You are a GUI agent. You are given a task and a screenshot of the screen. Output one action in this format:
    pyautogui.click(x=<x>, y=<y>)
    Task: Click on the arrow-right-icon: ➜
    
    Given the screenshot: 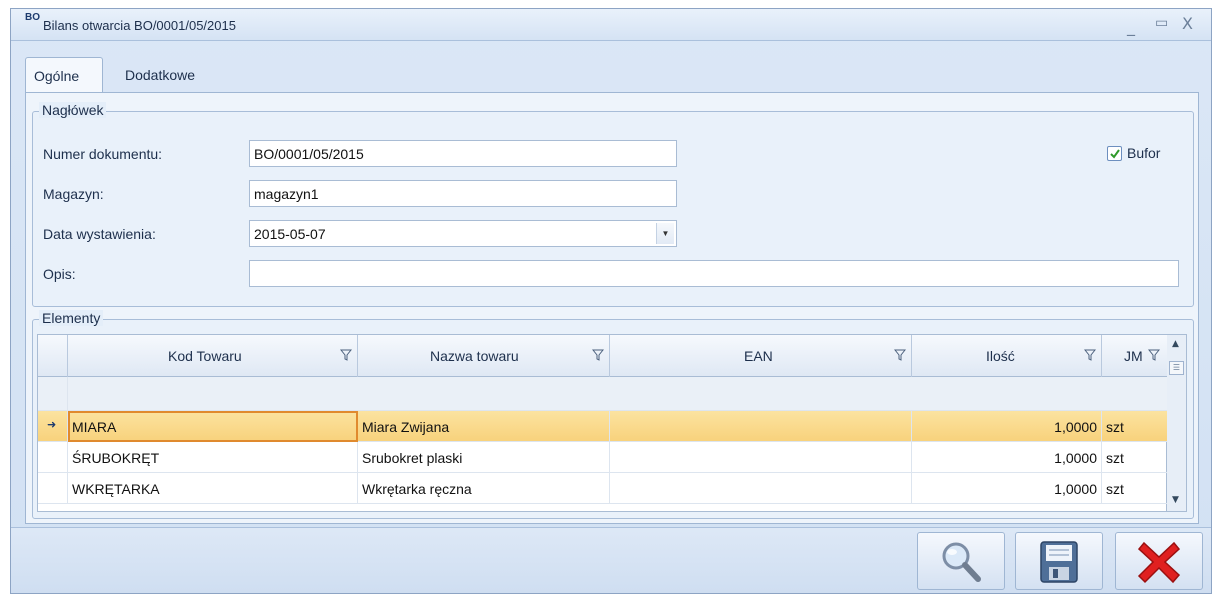 What is the action you would take?
    pyautogui.click(x=52, y=424)
    